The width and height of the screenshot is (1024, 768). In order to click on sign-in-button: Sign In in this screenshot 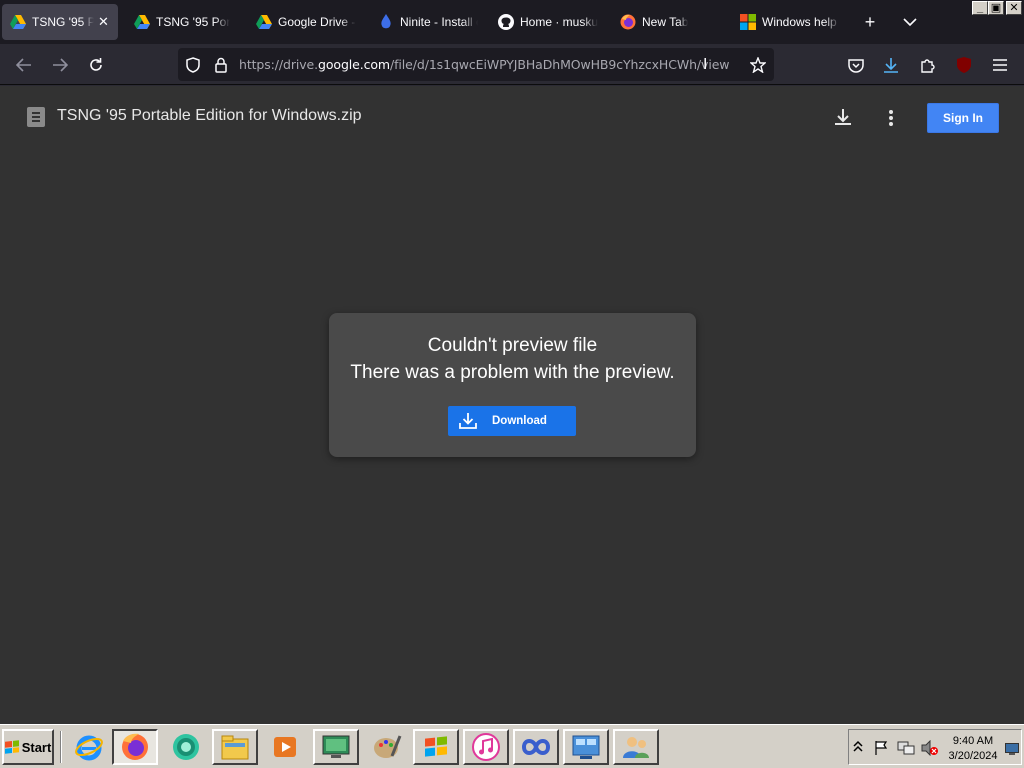, I will do `click(963, 118)`.